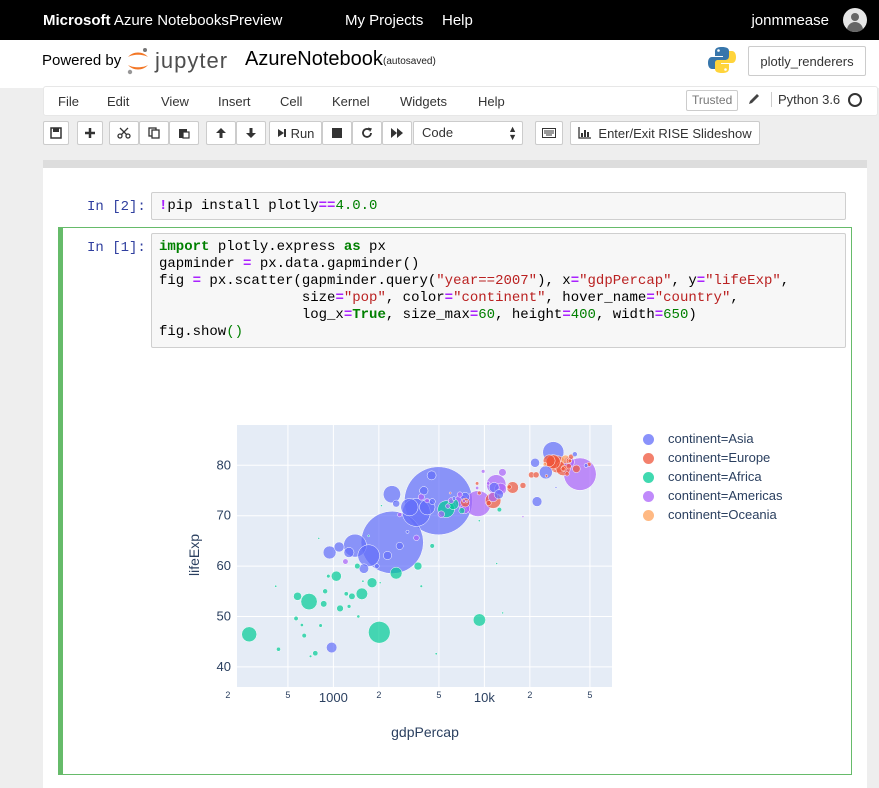 This screenshot has width=879, height=788. Describe the element at coordinates (90, 133) in the screenshot. I see `insert-cell-button` at that location.